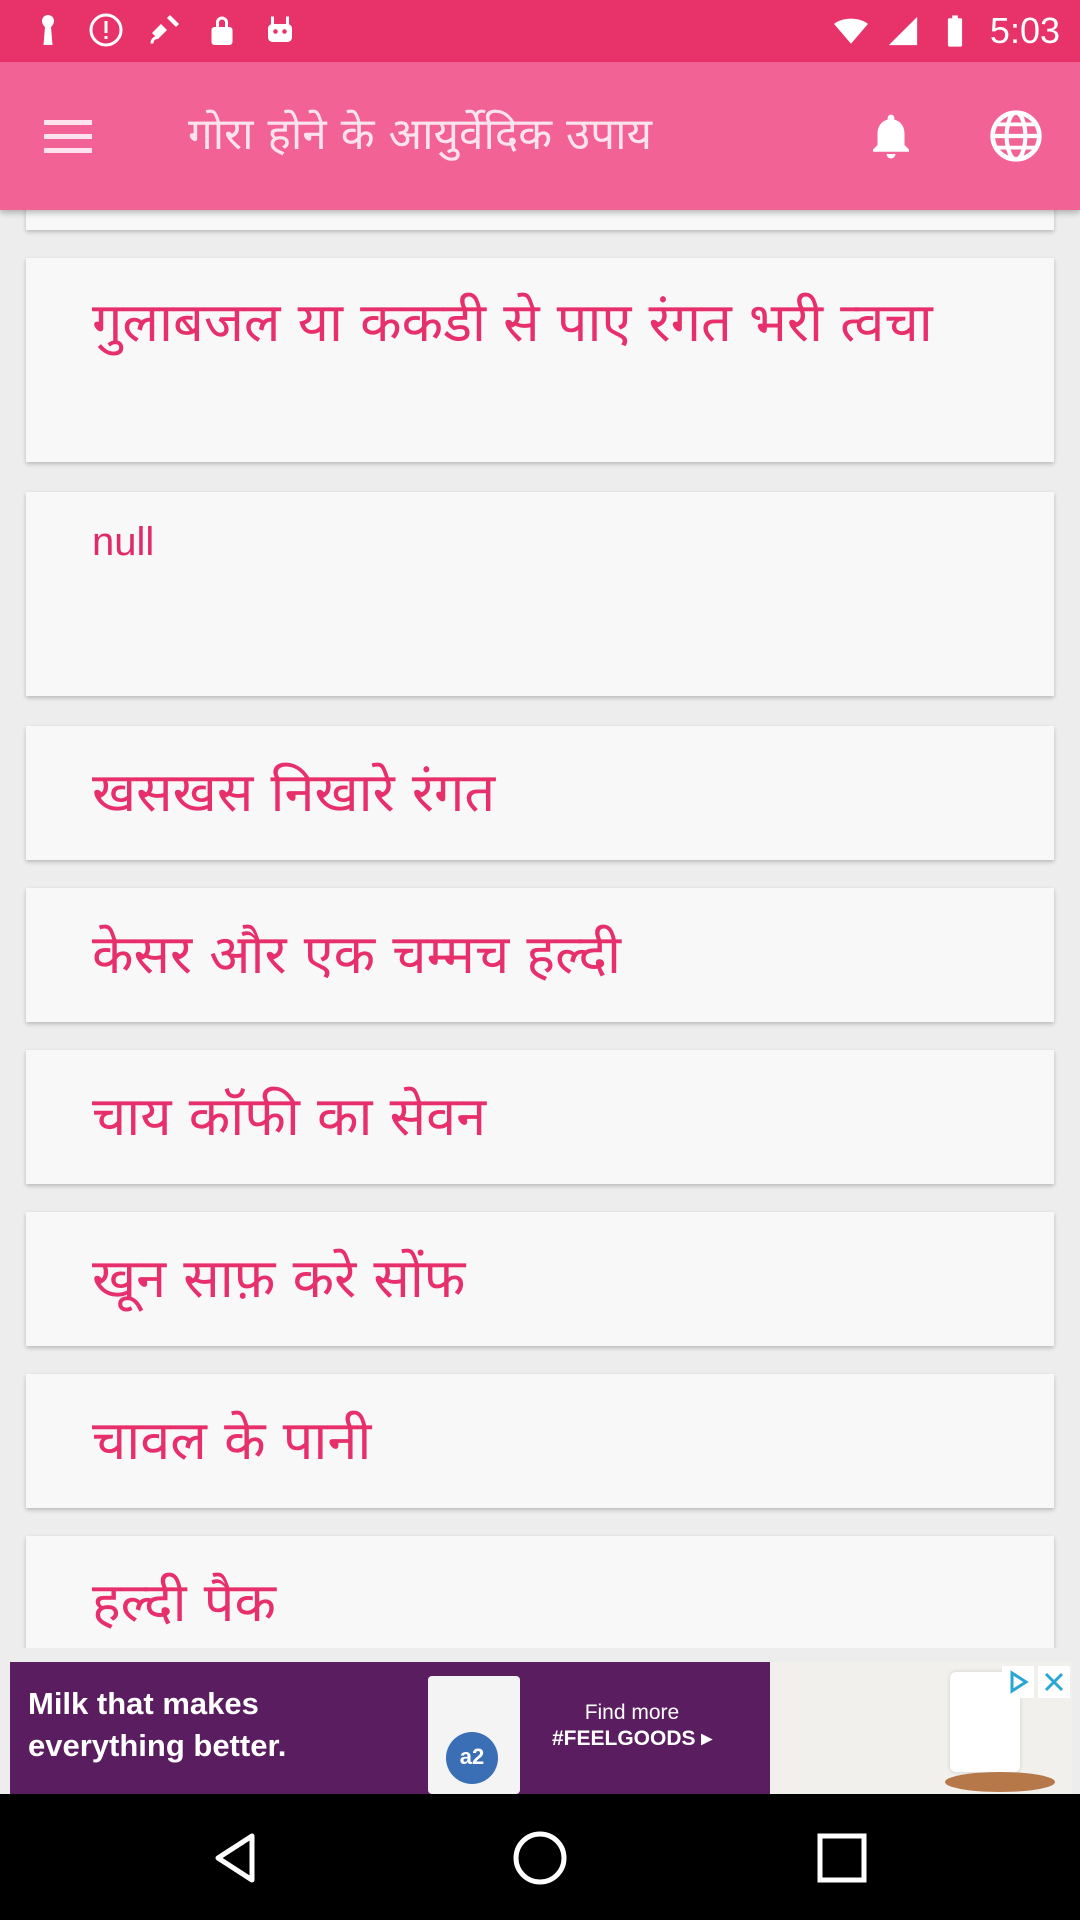  I want to click on notifications-button, so click(891, 136).